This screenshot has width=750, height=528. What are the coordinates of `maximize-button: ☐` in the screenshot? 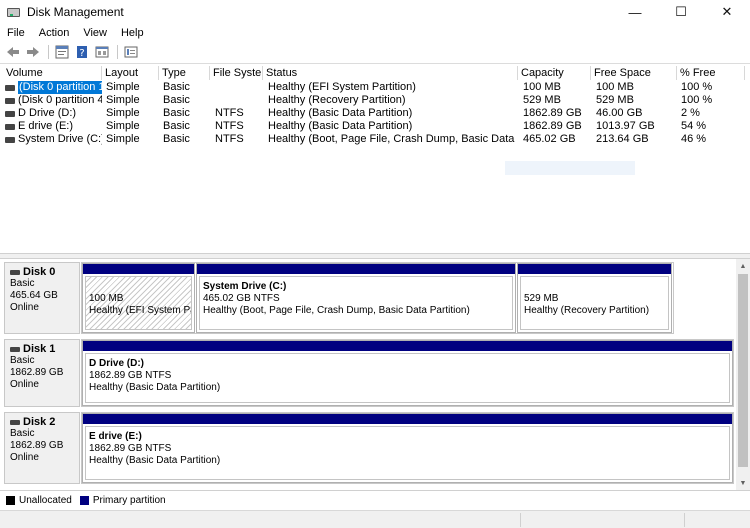 It's located at (681, 12).